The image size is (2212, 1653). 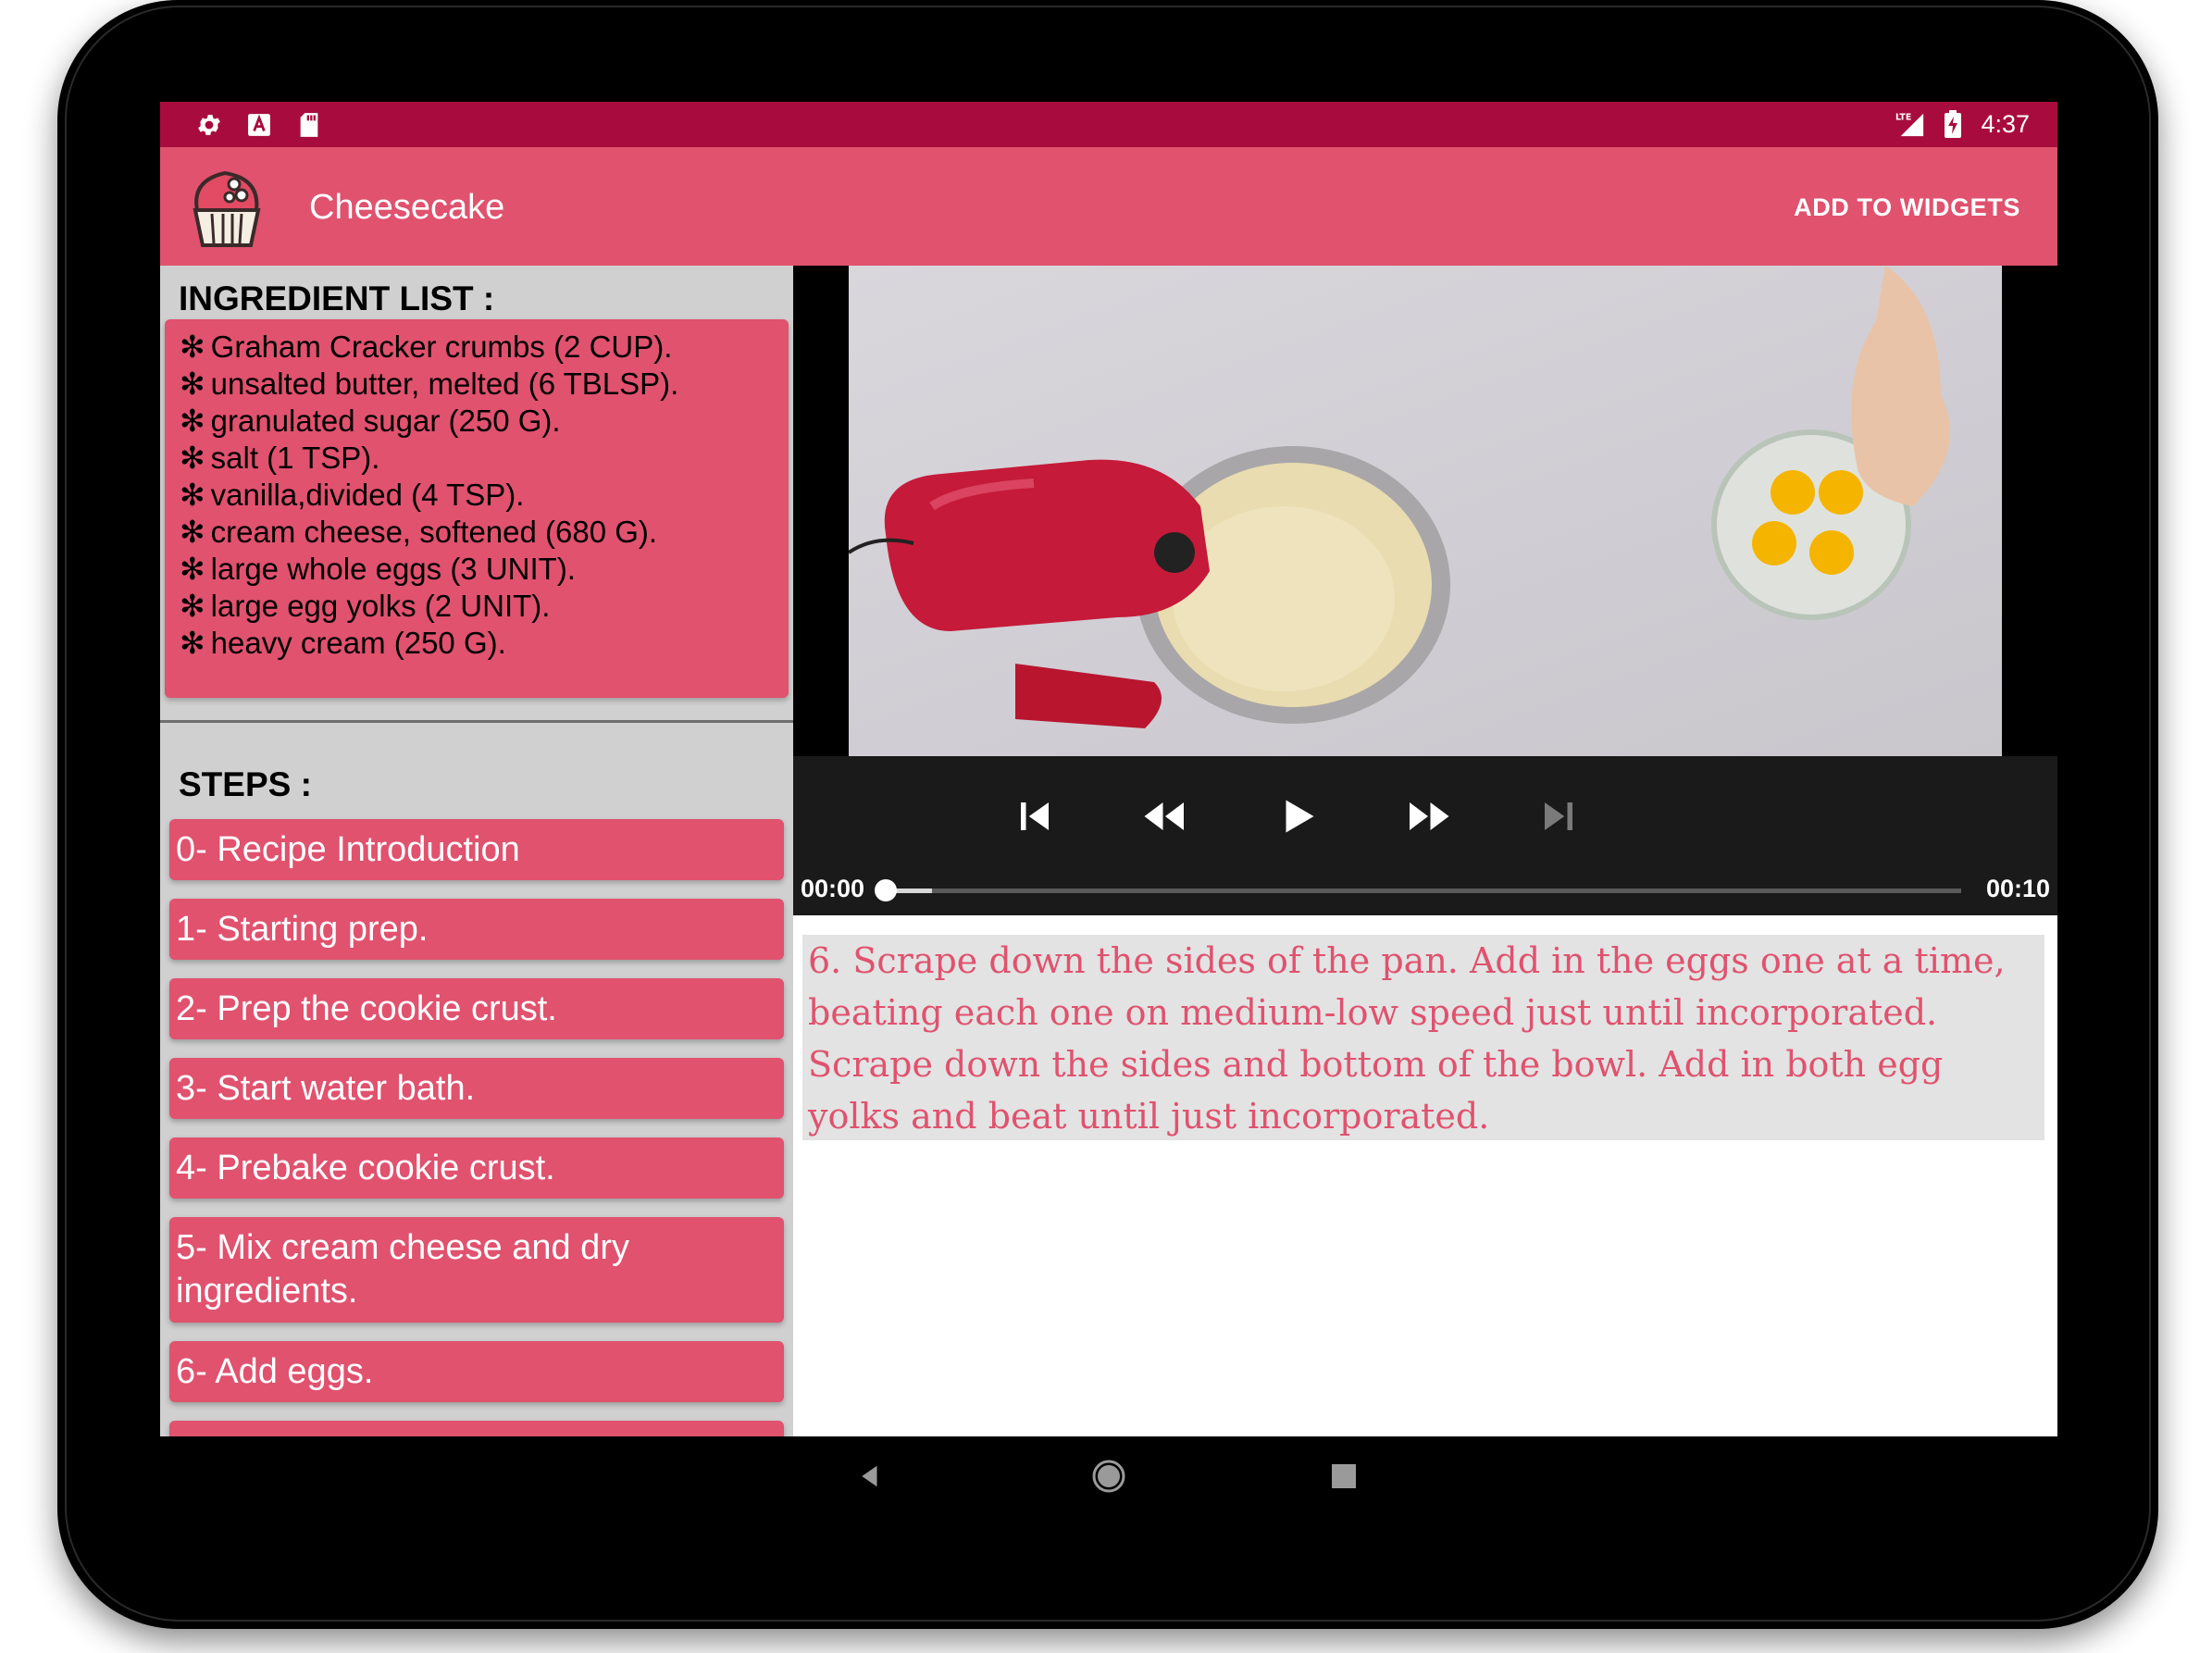 I want to click on status-bar: LTE 4:37, so click(x=1108, y=124).